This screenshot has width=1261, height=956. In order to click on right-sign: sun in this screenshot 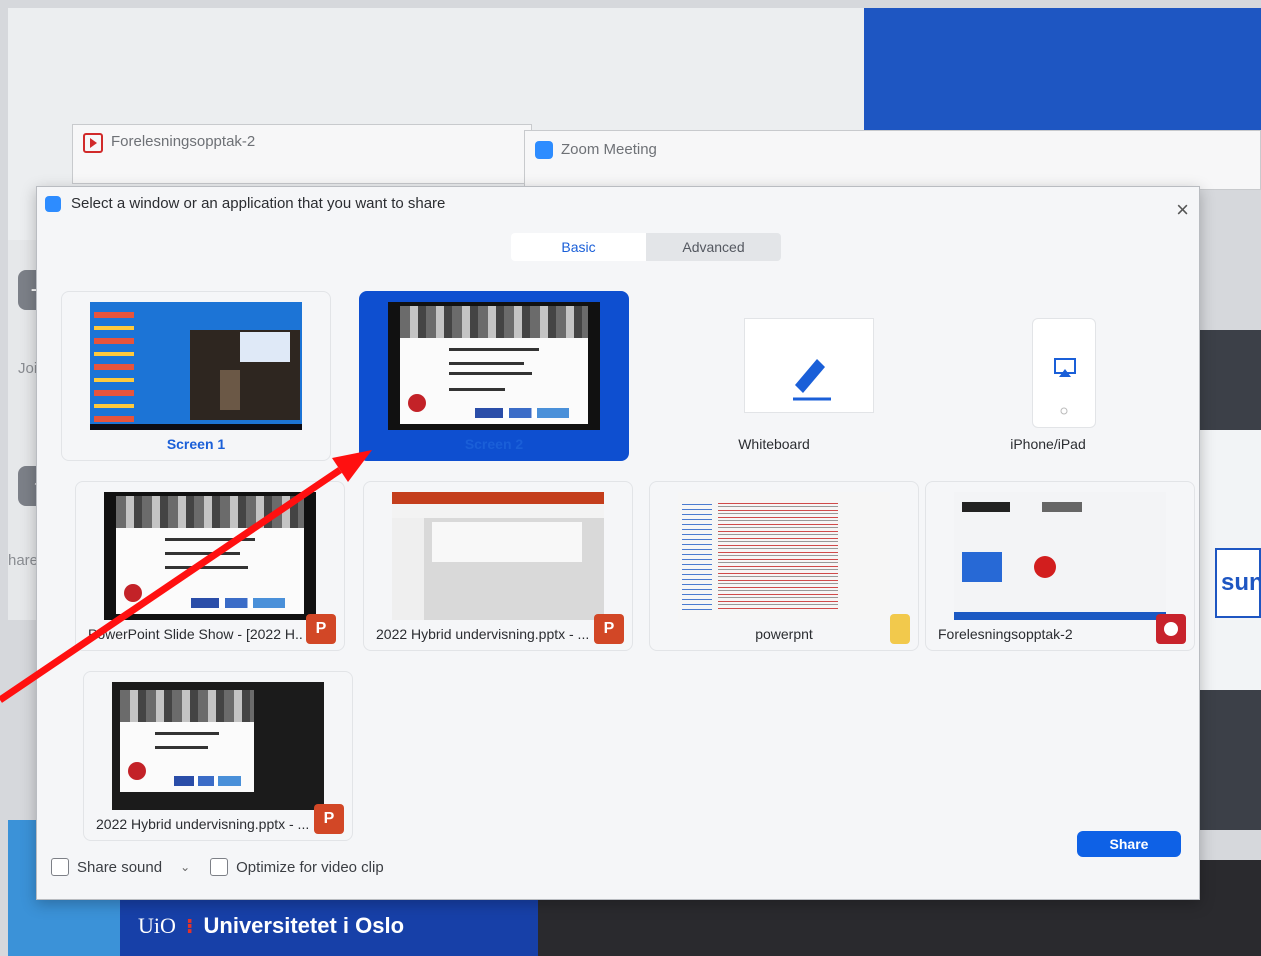, I will do `click(1238, 583)`.